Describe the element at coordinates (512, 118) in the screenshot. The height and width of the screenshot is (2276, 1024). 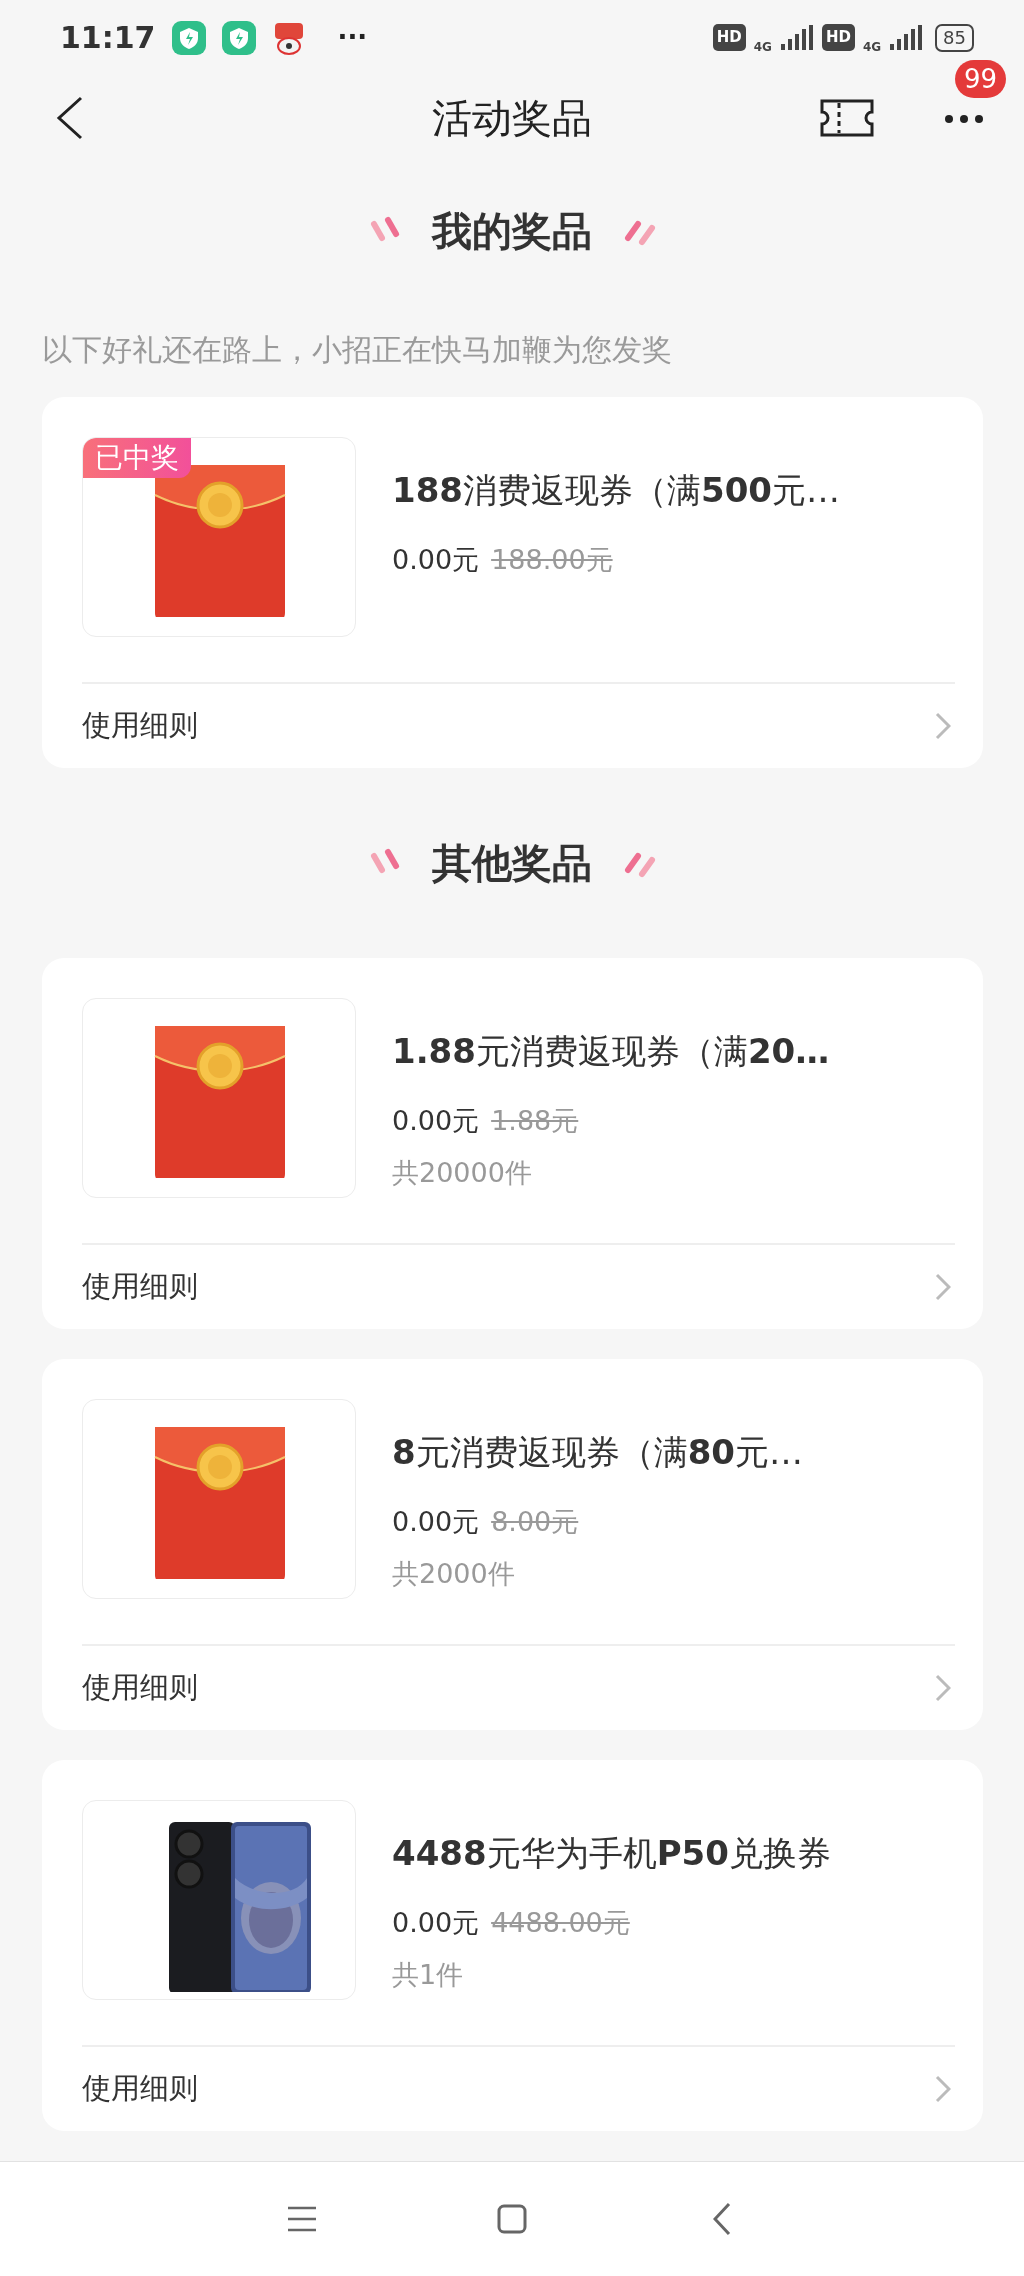
I see `page-title: 活动奖品` at that location.